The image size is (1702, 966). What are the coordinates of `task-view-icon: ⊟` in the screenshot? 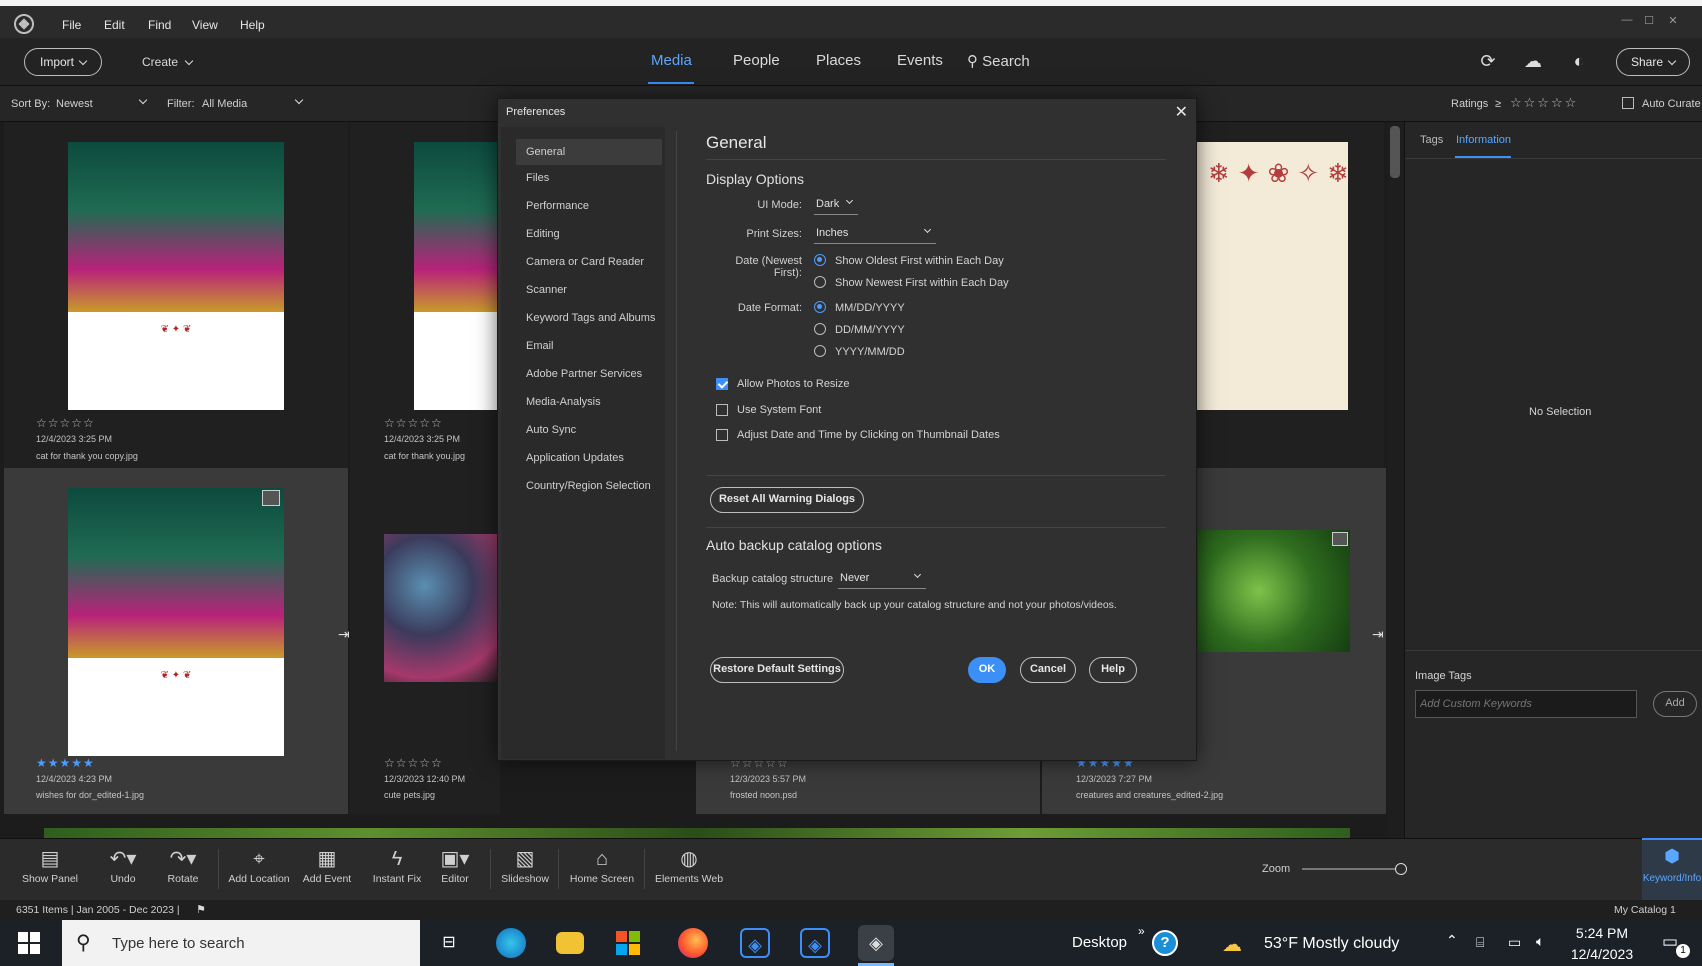 It's located at (449, 943).